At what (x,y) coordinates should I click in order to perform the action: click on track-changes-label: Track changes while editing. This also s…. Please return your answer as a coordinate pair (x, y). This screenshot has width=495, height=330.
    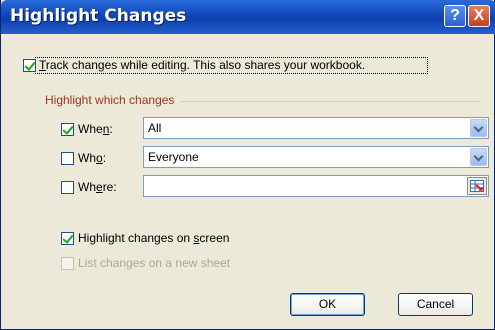
    Looking at the image, I should click on (202, 65).